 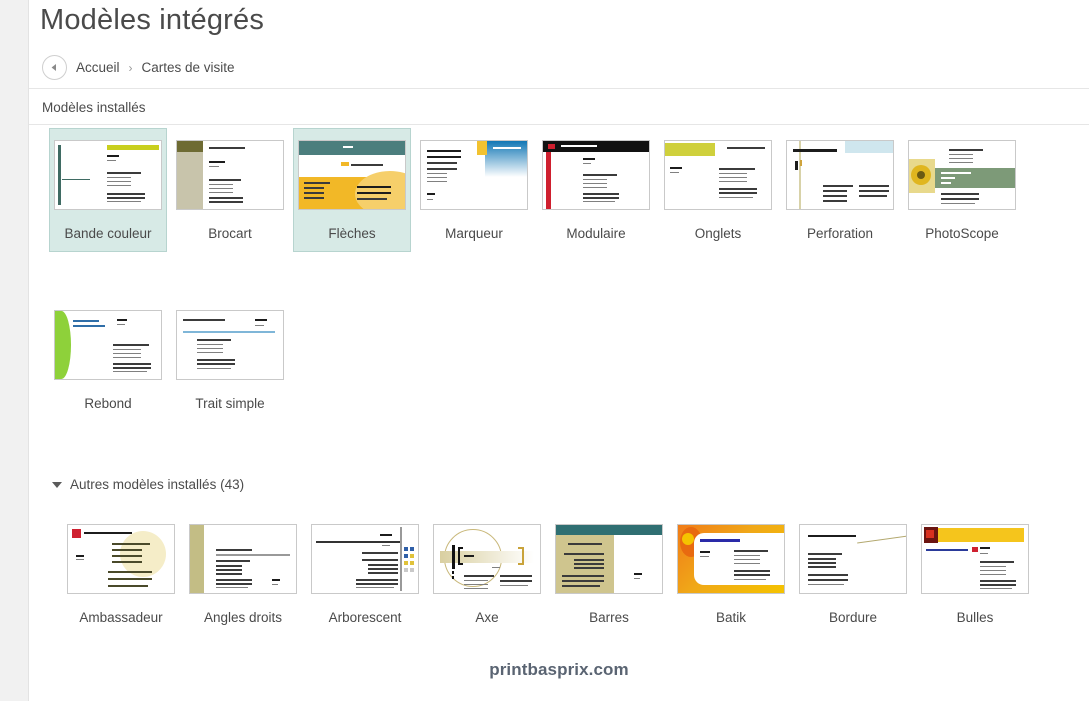 What do you see at coordinates (962, 233) in the screenshot?
I see `template-label: PhotoScope` at bounding box center [962, 233].